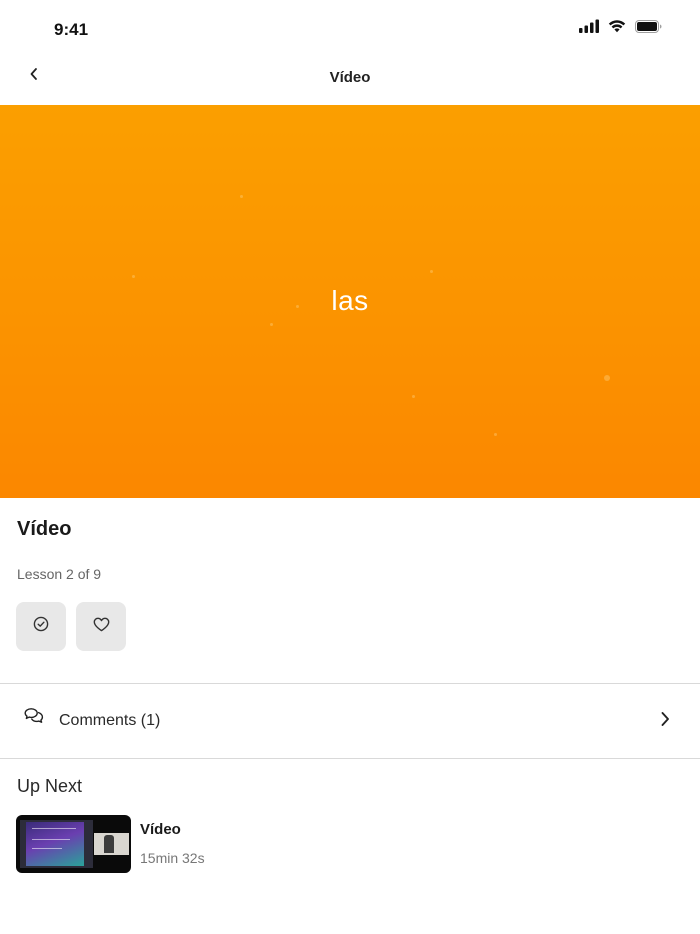 This screenshot has width=700, height=934. What do you see at coordinates (44, 529) in the screenshot?
I see `lesson-title: Vídeo` at bounding box center [44, 529].